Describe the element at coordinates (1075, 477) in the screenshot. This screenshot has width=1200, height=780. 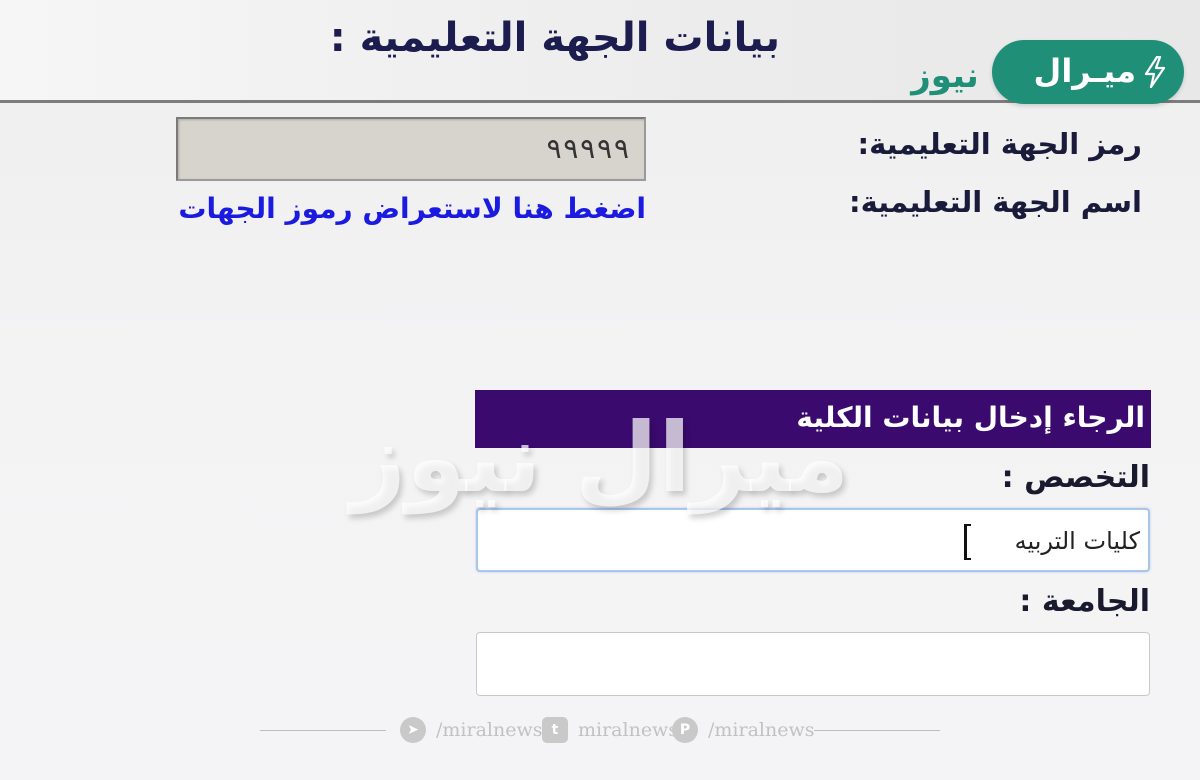
I see `specialization-label: التخصص :` at that location.